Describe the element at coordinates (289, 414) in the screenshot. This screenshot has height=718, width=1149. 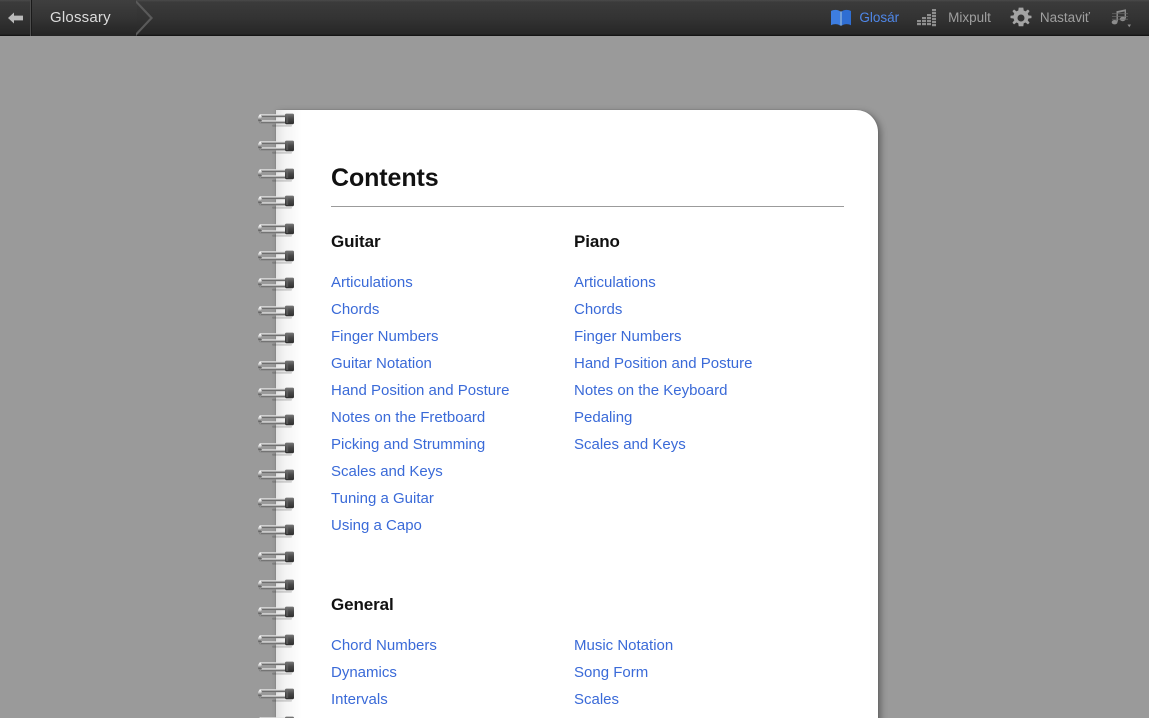
I see `page-gutter-shadow` at that location.